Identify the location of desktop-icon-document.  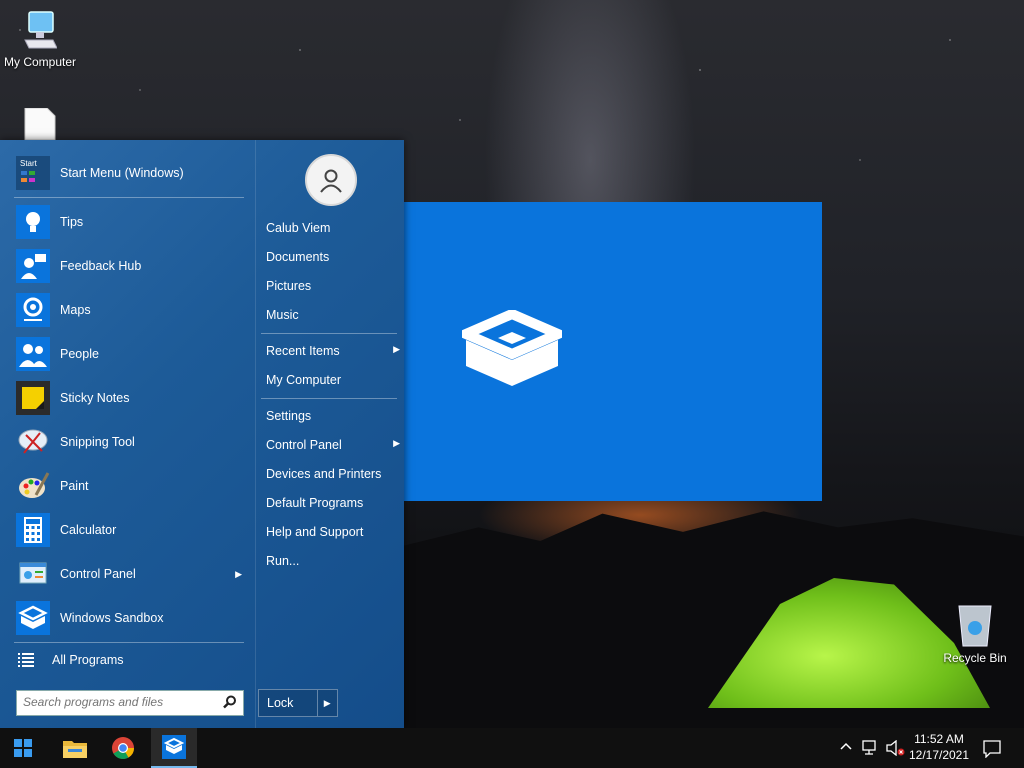
(40, 125).